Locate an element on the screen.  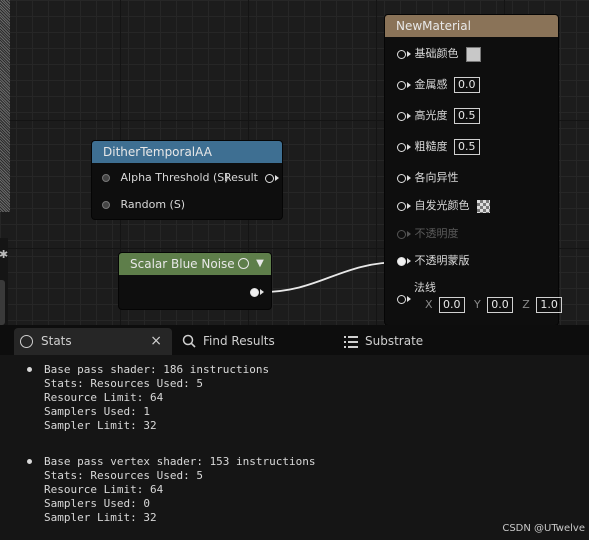
pin-alpha-threshold: Alpha Threshold (S) is located at coordinates (165, 178).